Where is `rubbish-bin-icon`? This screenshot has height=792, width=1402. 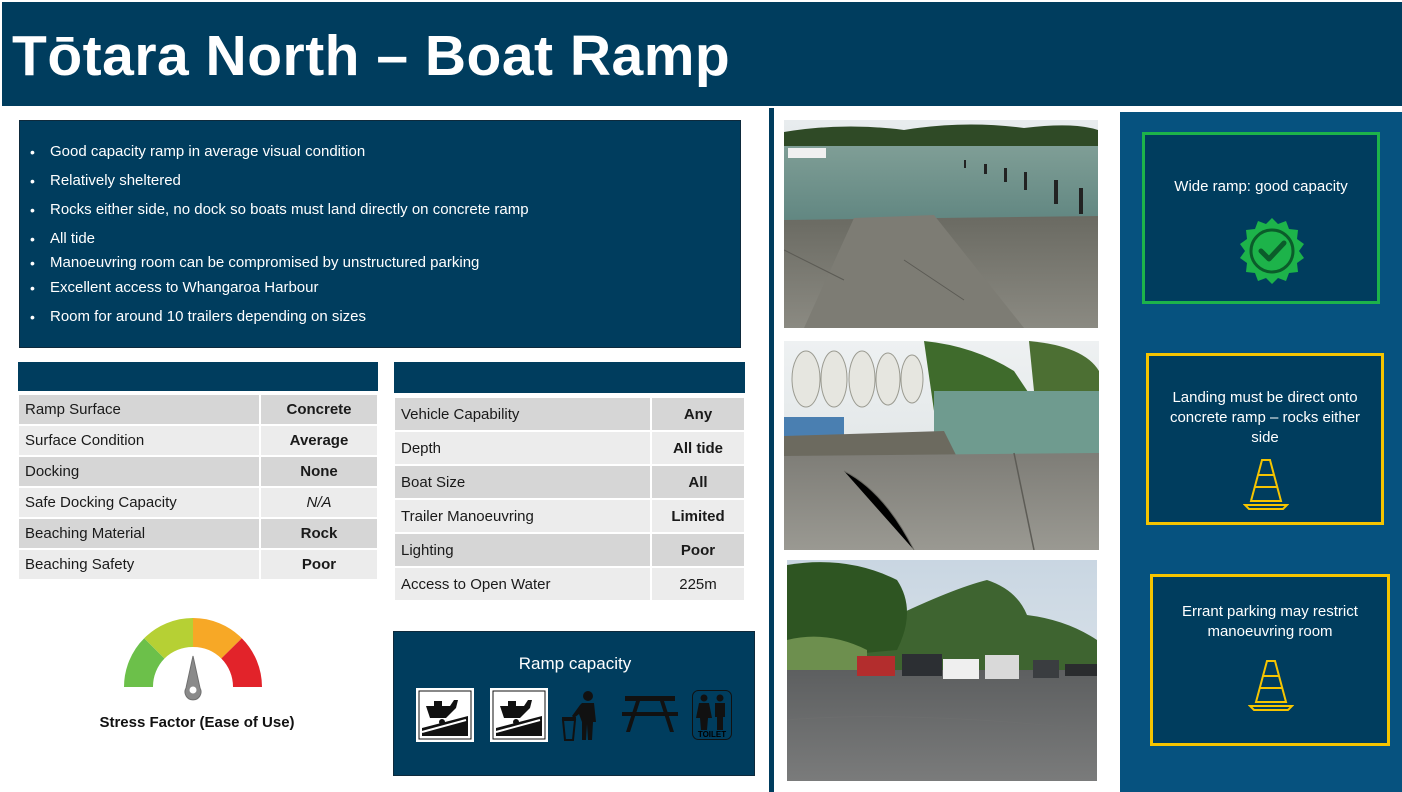
rubbish-bin-icon is located at coordinates (578, 716).